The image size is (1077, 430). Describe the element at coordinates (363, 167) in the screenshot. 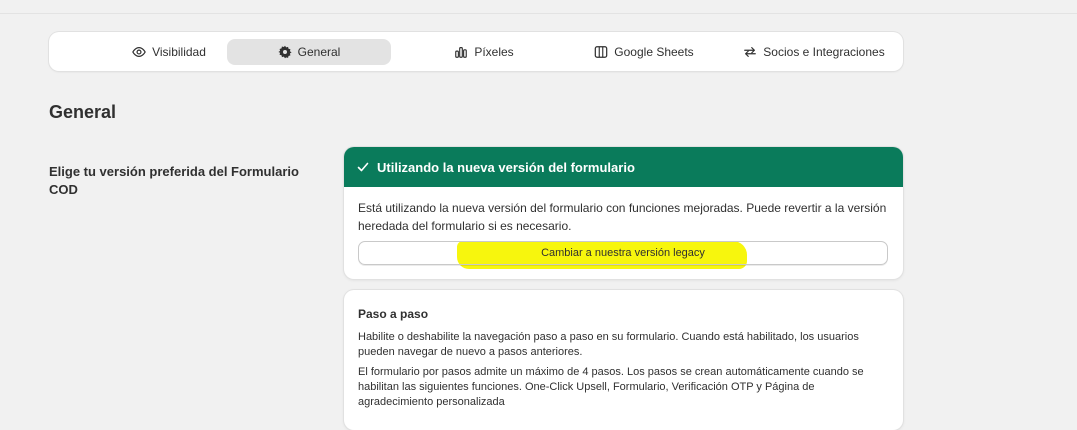

I see `checkmark-icon` at that location.